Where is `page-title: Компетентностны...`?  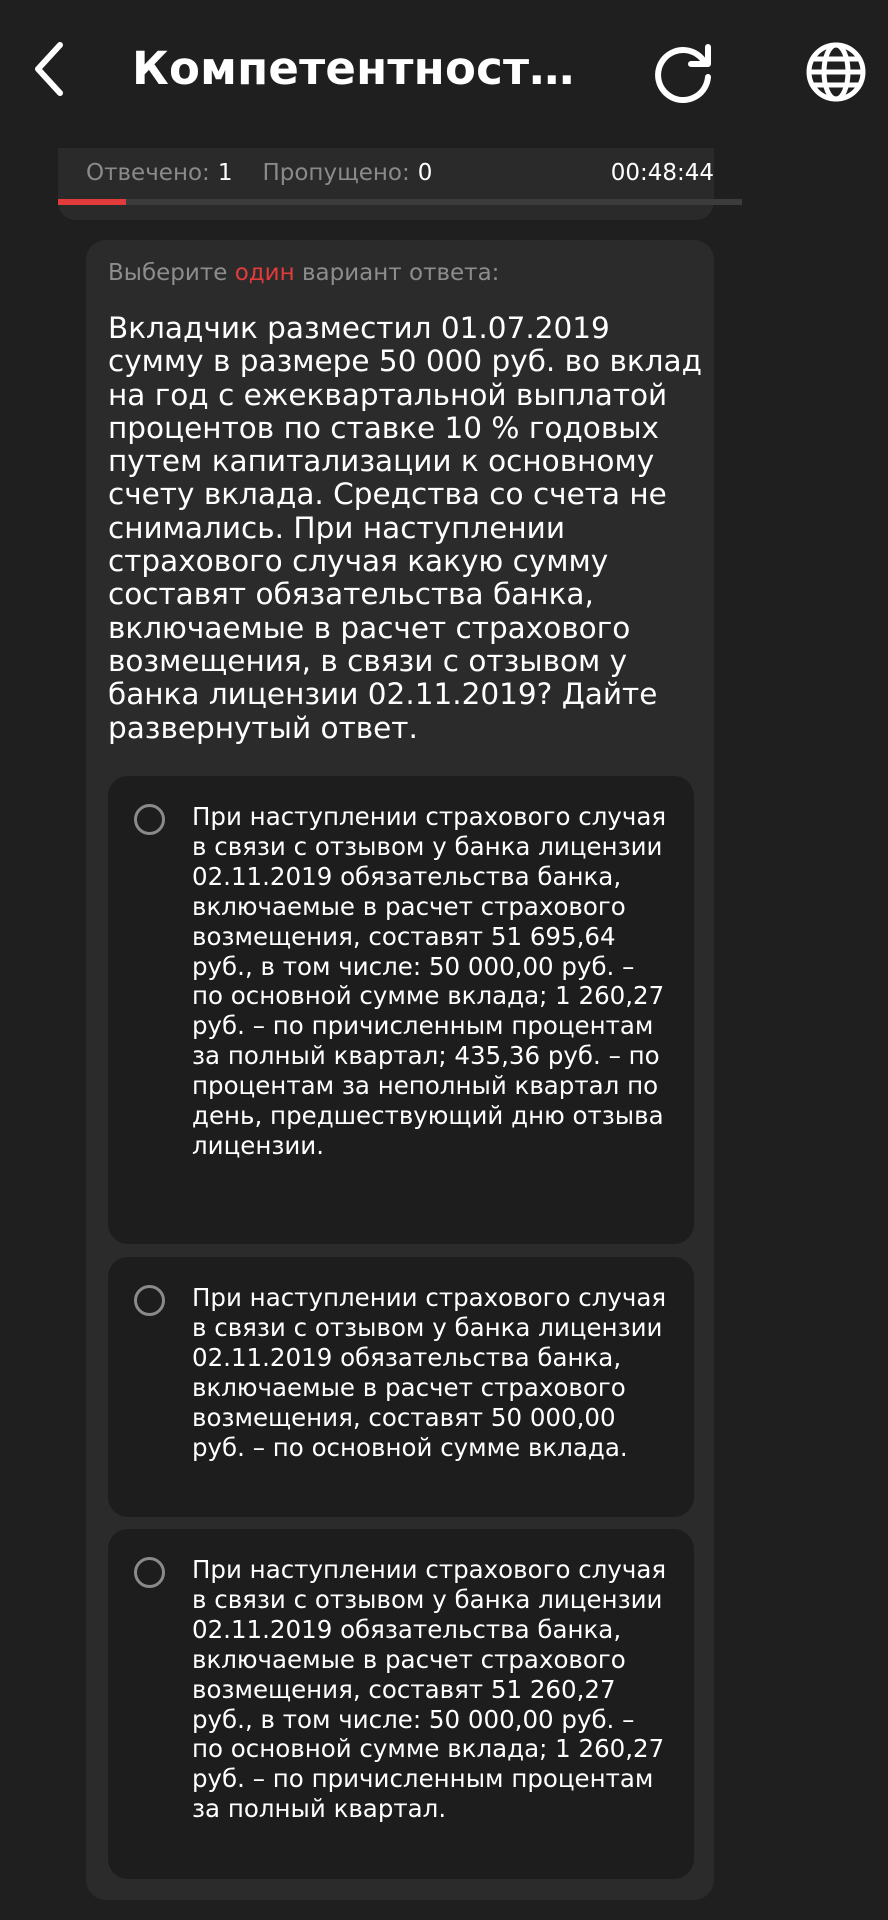
page-title: Компетентностны... is located at coordinates (367, 68).